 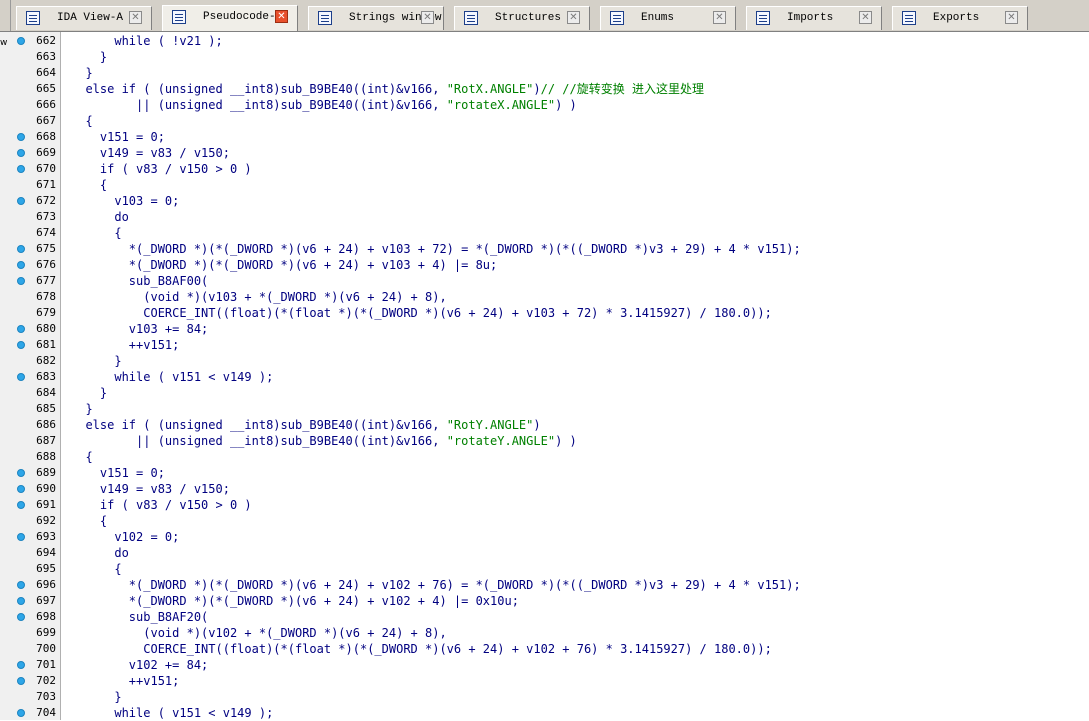 What do you see at coordinates (376, 18) in the screenshot?
I see `tab-strings-window: Strings window ✕` at bounding box center [376, 18].